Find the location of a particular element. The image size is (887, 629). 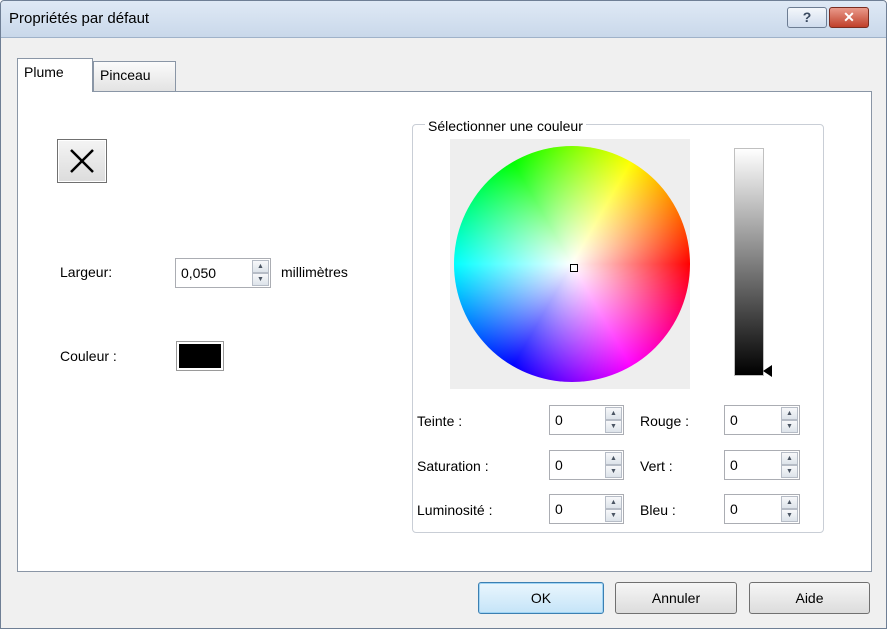

green-label: Vert : is located at coordinates (656, 466).